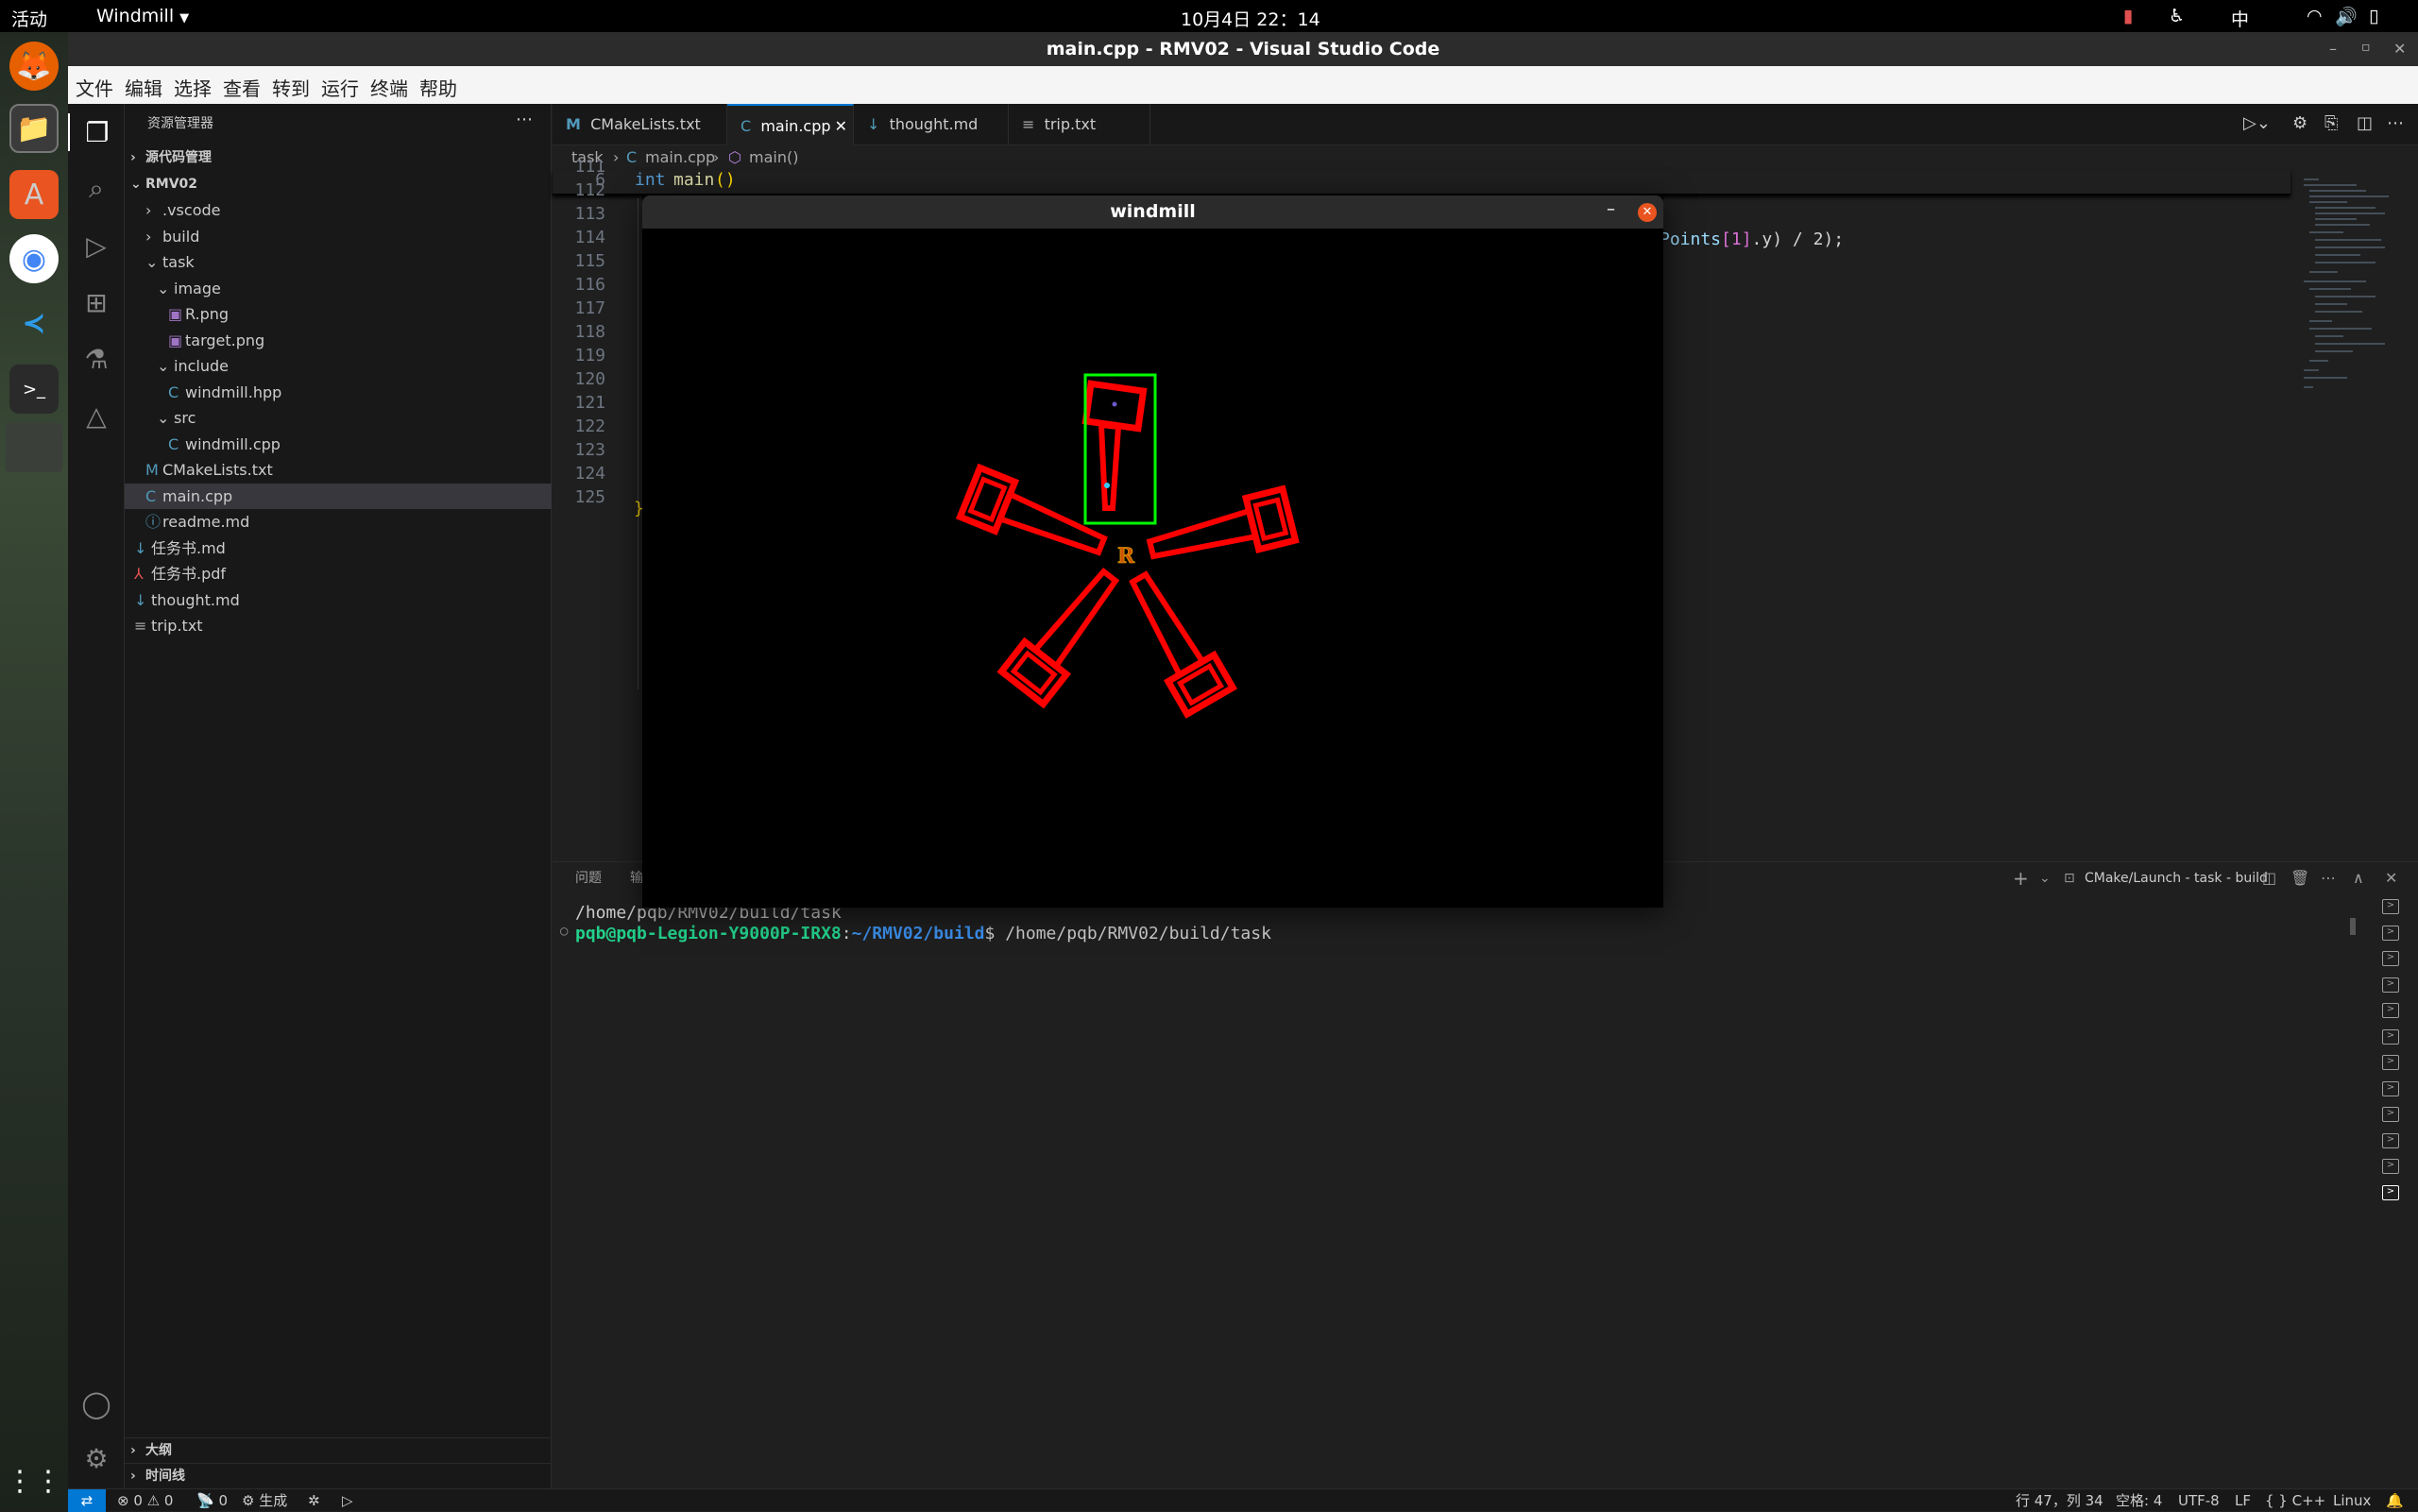 This screenshot has width=2418, height=1512. Describe the element at coordinates (2199, 1500) in the screenshot. I see `encoding: UTF-8` at that location.